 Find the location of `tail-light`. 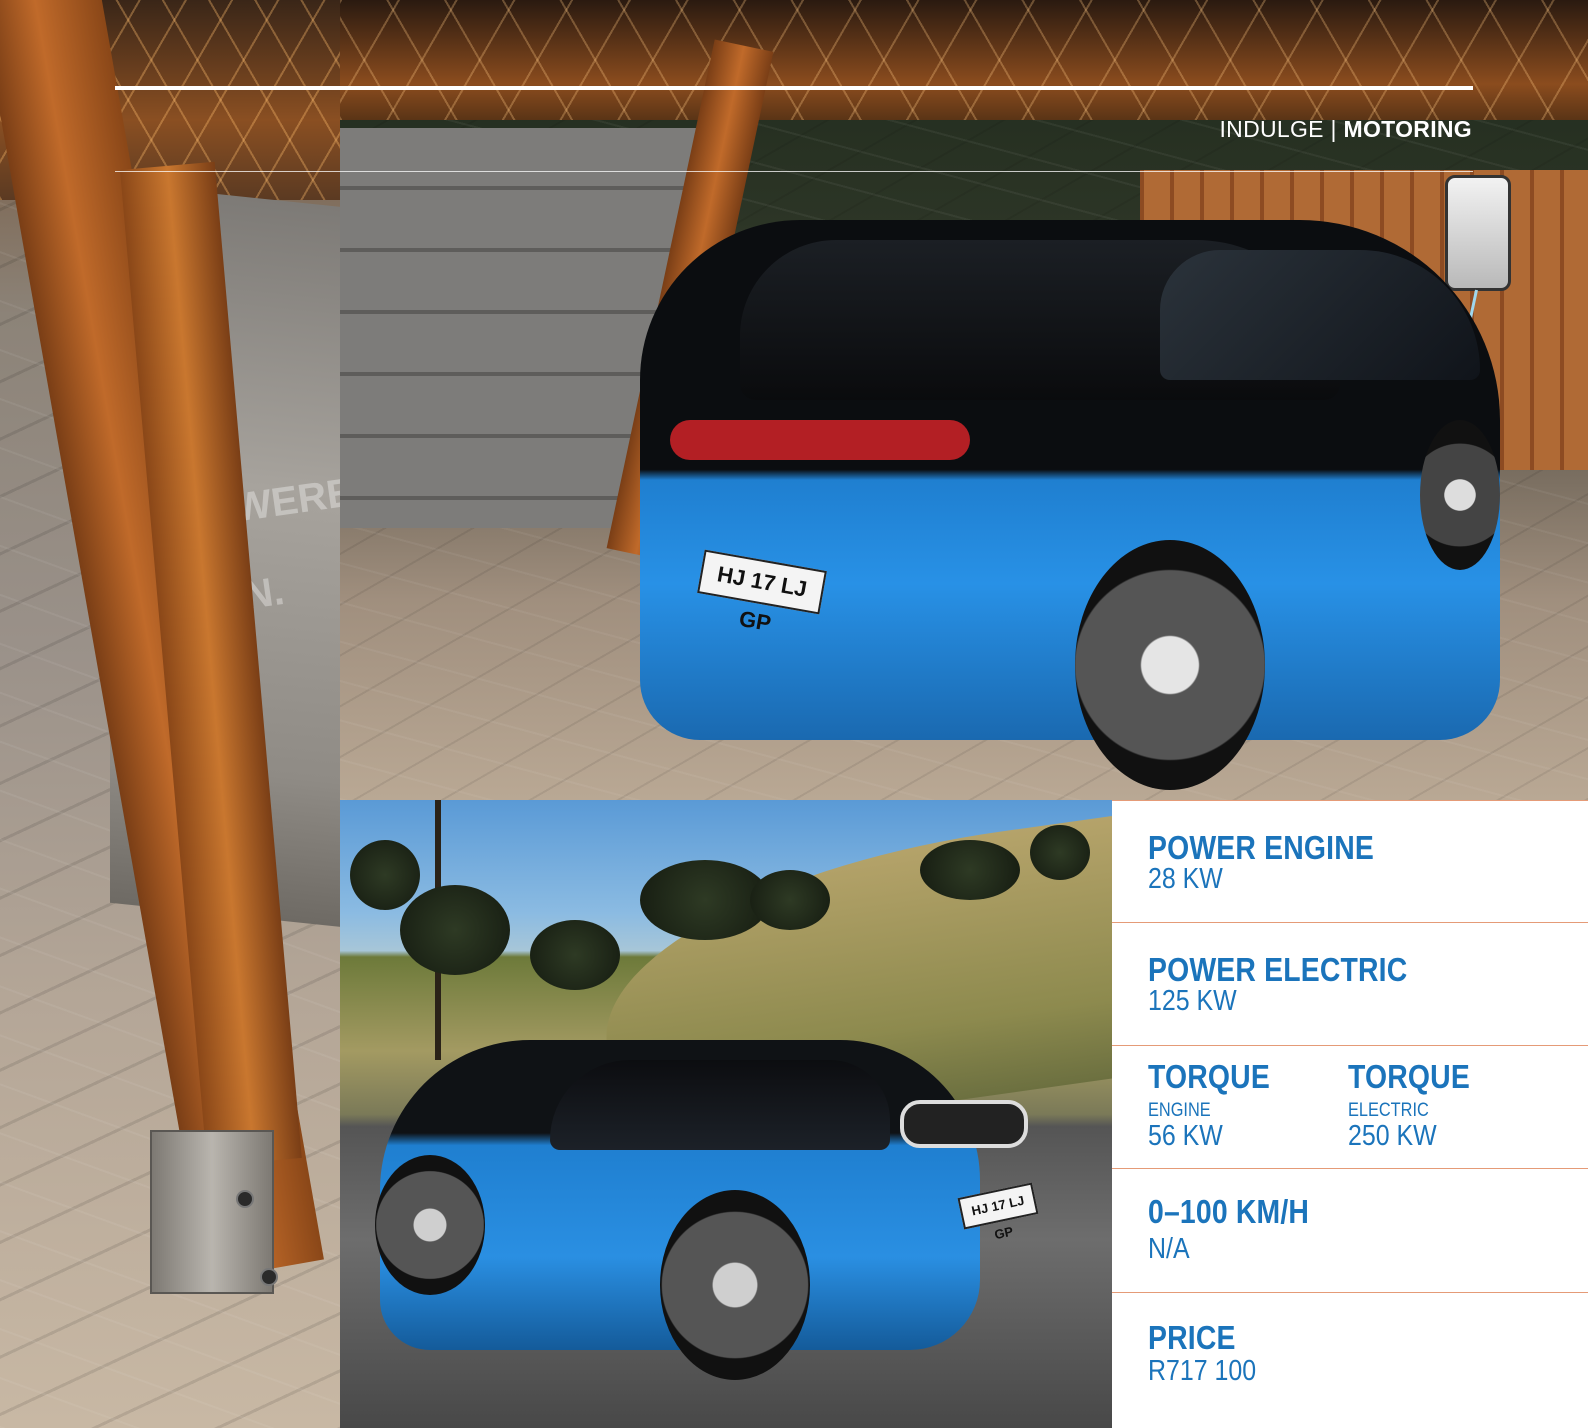

tail-light is located at coordinates (820, 440).